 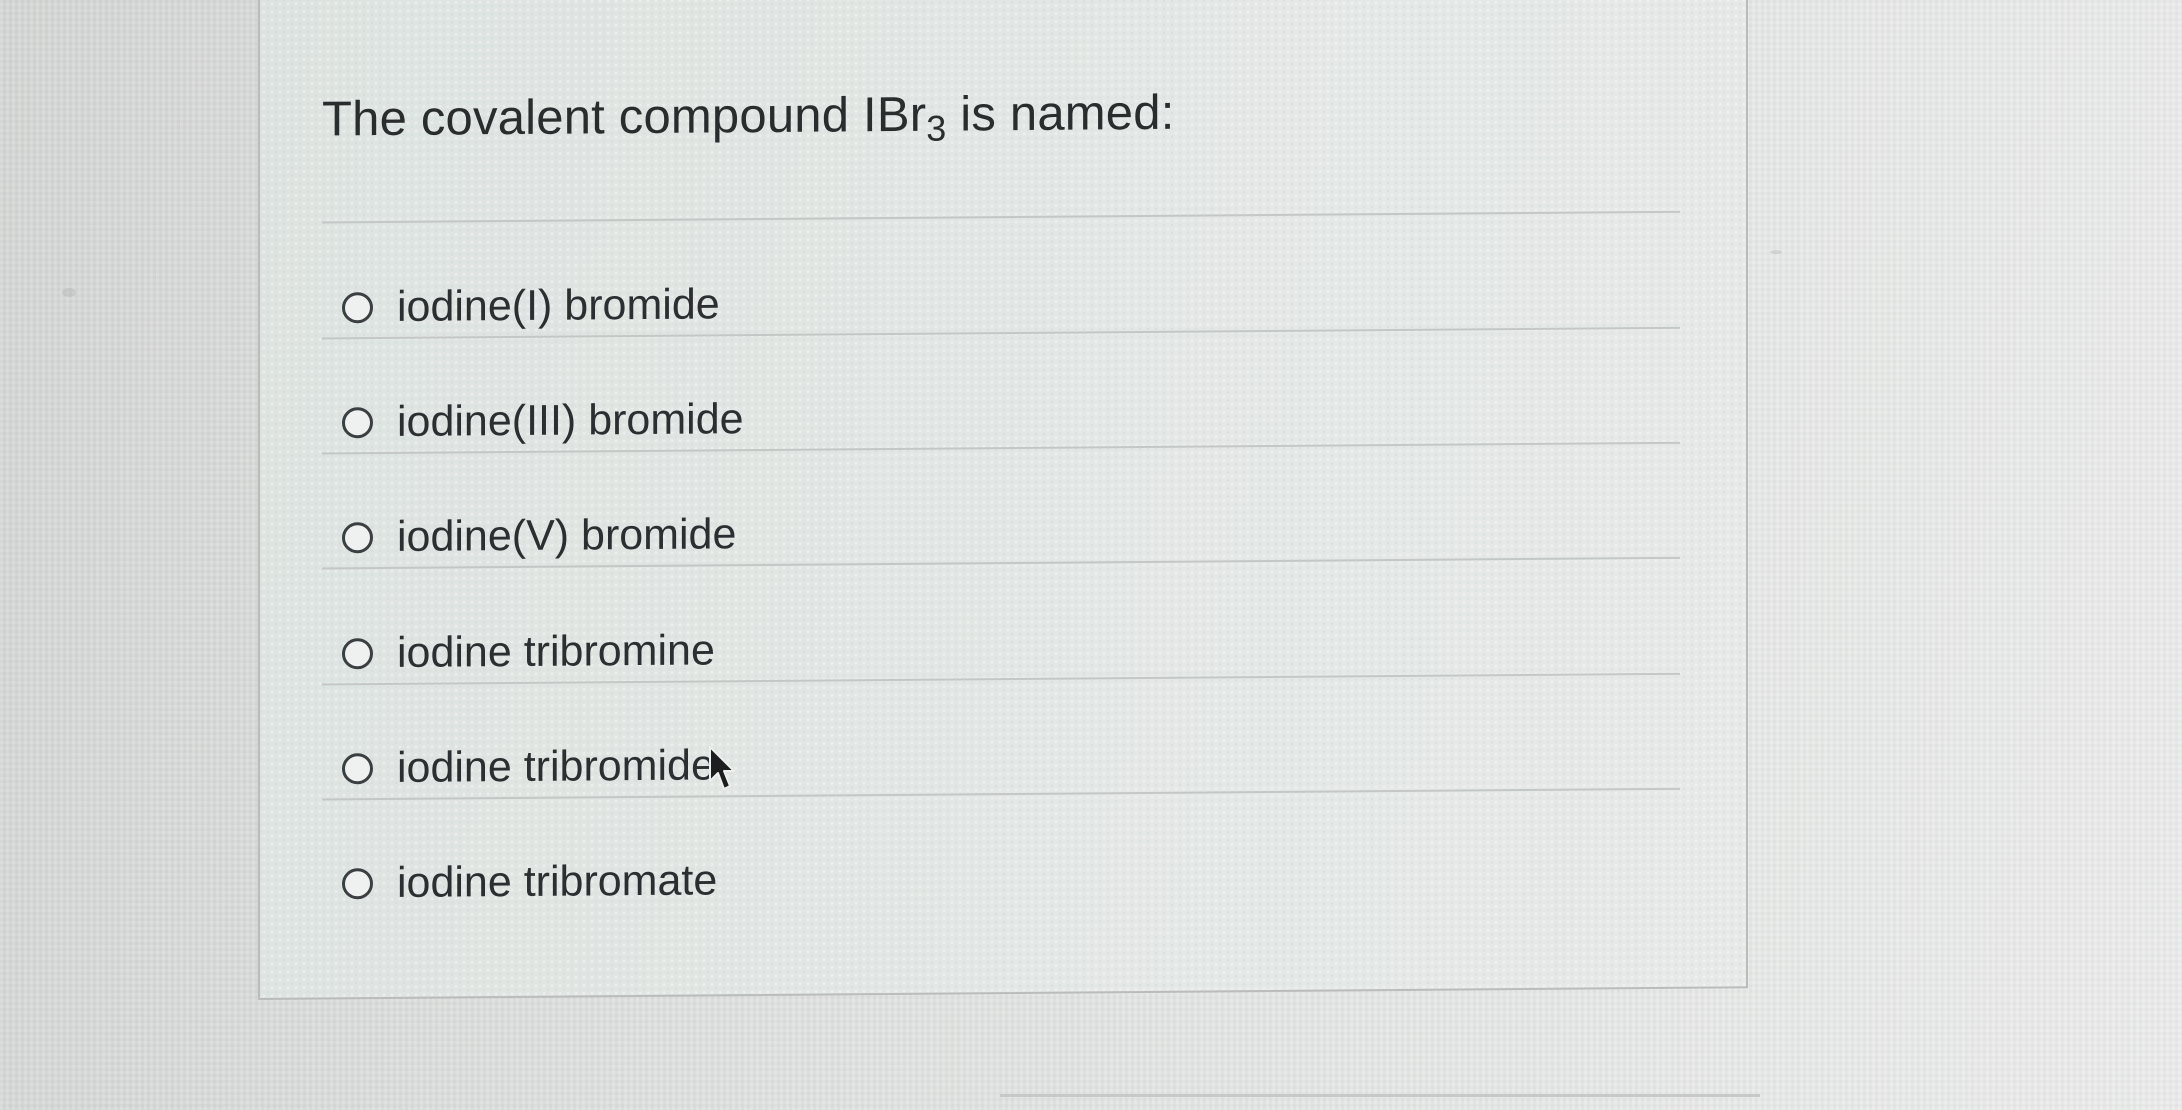 What do you see at coordinates (570, 420) in the screenshot?
I see `option-label: iodine(III) bromide` at bounding box center [570, 420].